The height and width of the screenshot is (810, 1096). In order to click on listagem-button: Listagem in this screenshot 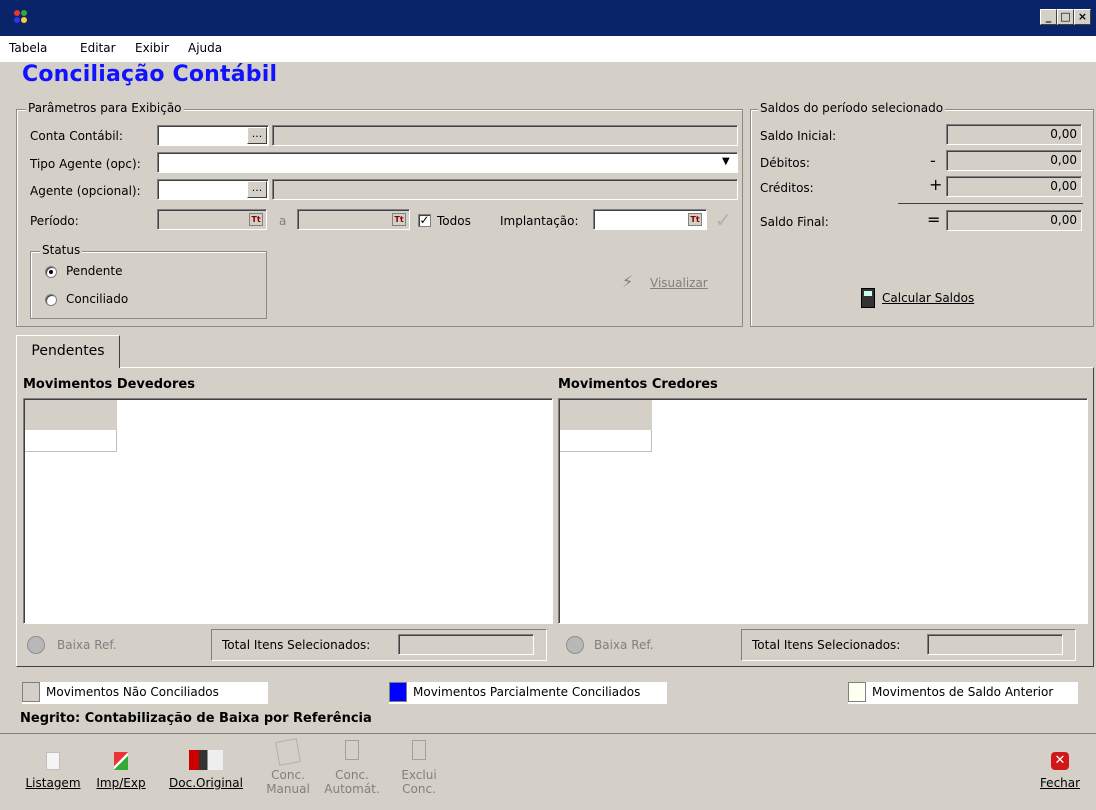, I will do `click(53, 771)`.